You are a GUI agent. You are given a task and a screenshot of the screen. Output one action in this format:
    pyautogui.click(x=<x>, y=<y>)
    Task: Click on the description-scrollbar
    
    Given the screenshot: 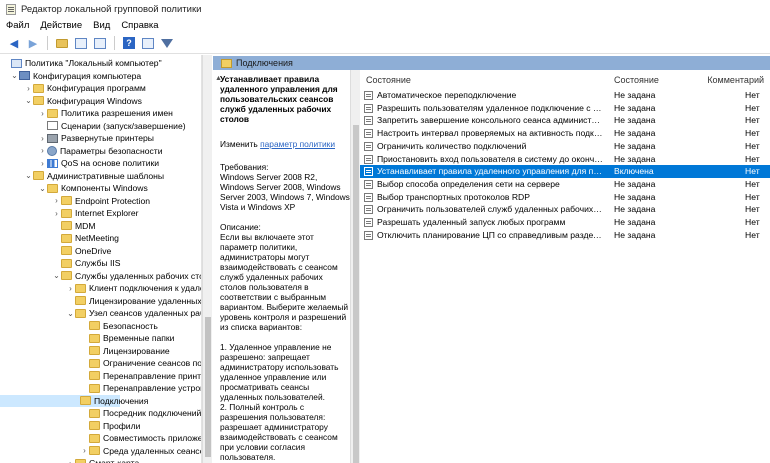 What is the action you would take?
    pyautogui.click(x=355, y=266)
    